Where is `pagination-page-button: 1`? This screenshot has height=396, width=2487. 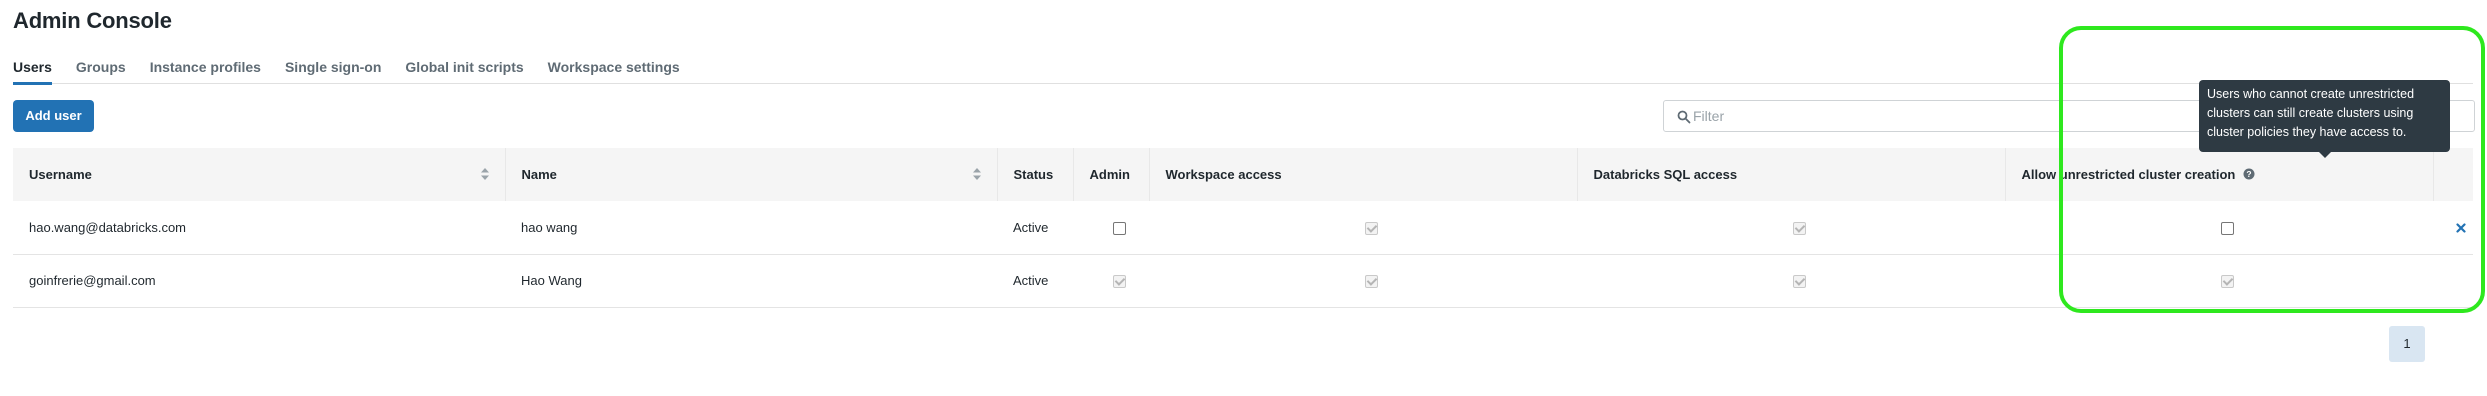 pagination-page-button: 1 is located at coordinates (2407, 344).